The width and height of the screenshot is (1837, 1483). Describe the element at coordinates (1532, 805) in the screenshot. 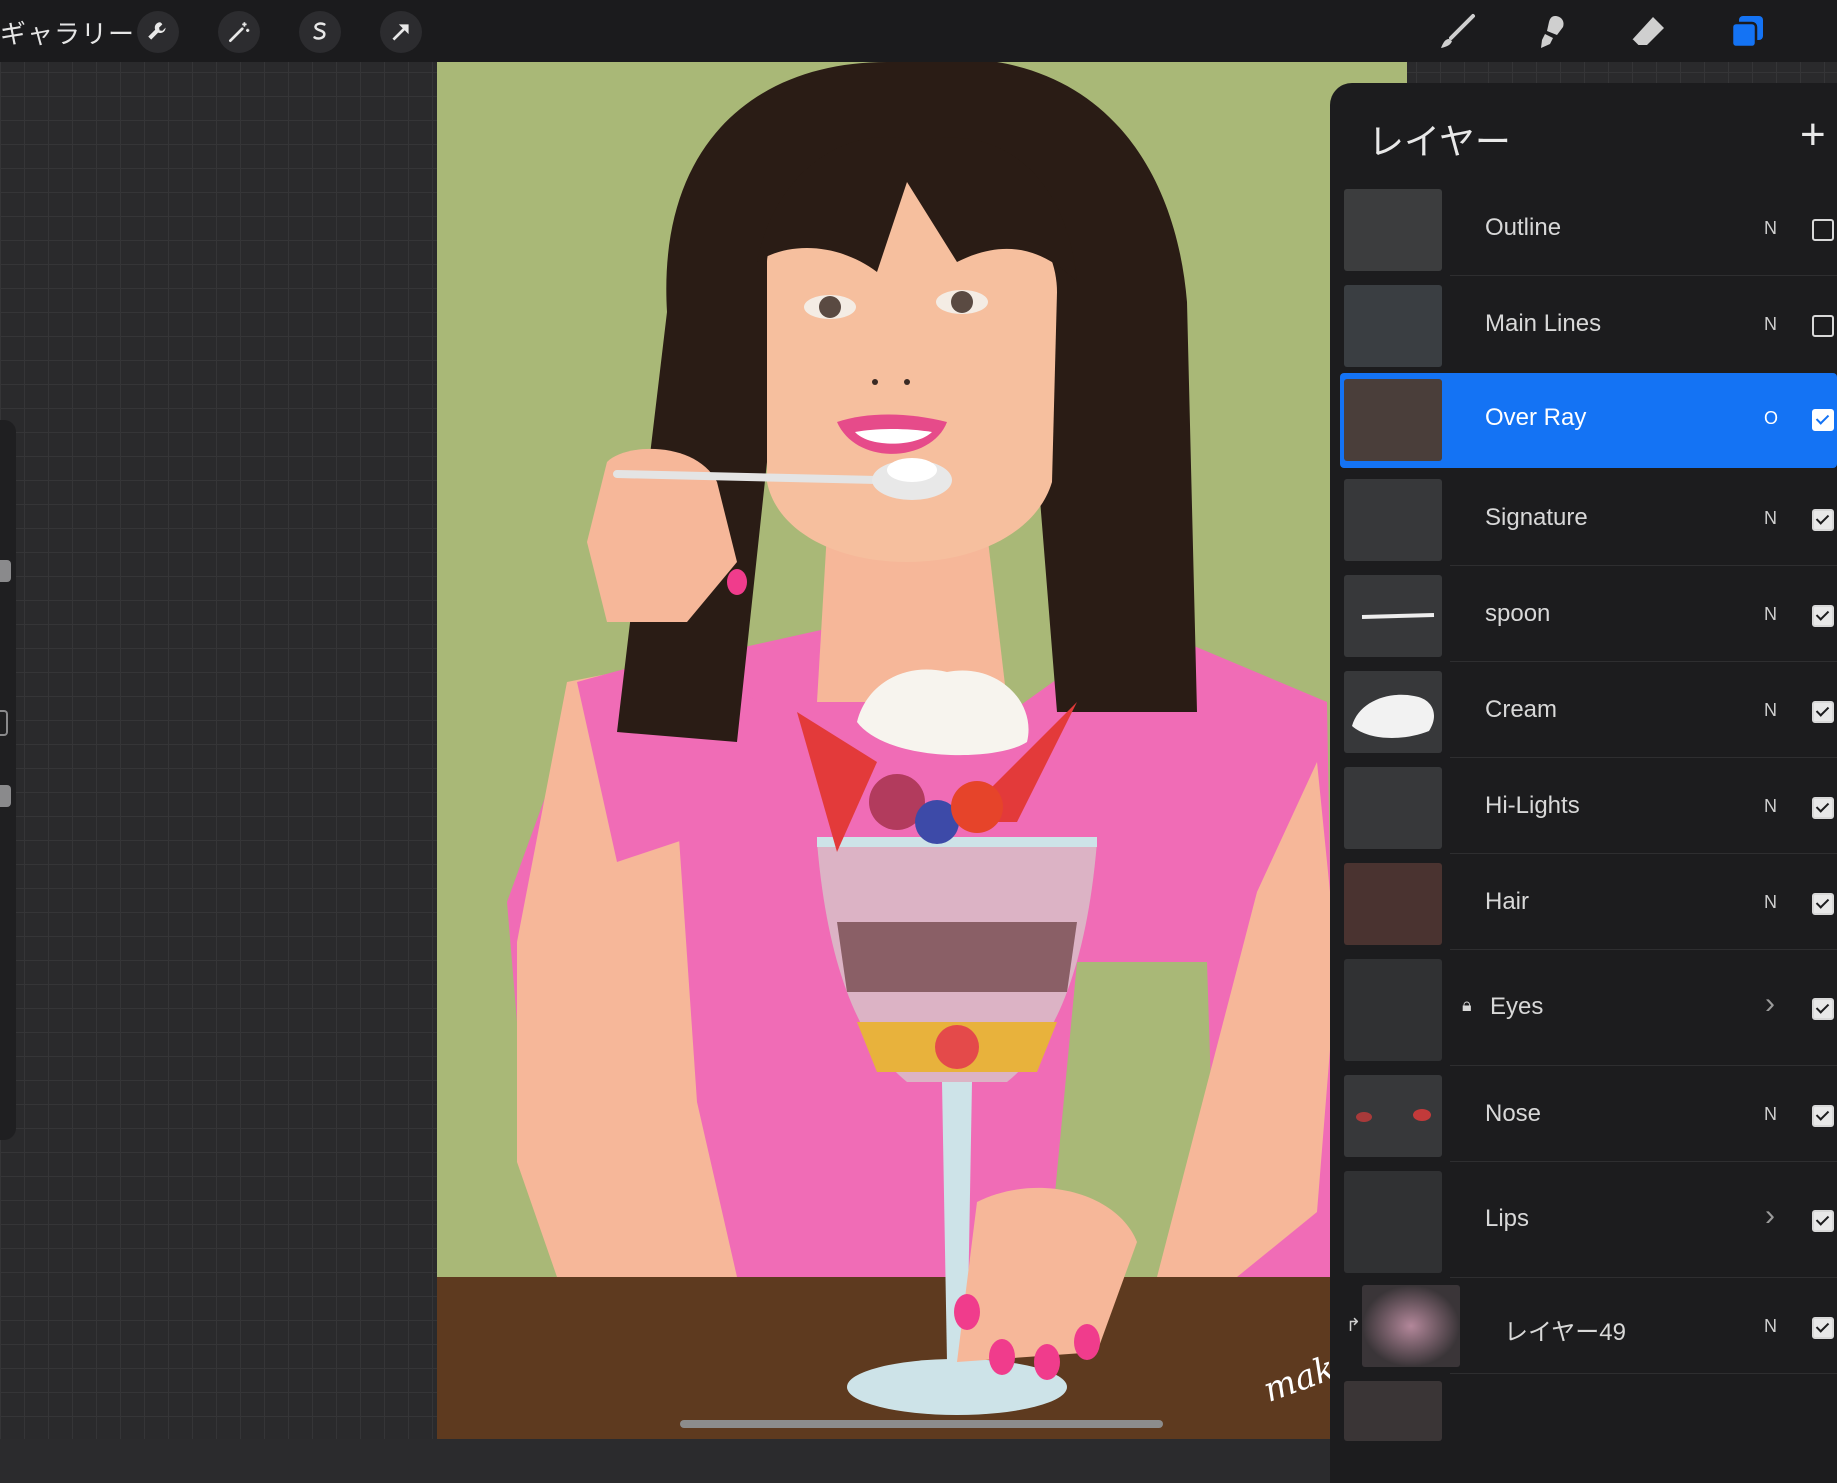

I see `layer-name: Hi-Lights` at that location.